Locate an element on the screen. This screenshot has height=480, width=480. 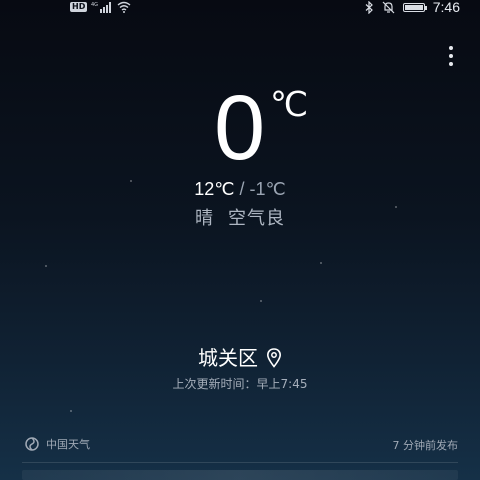
signal-icon: 4G is located at coordinates (101, 7).